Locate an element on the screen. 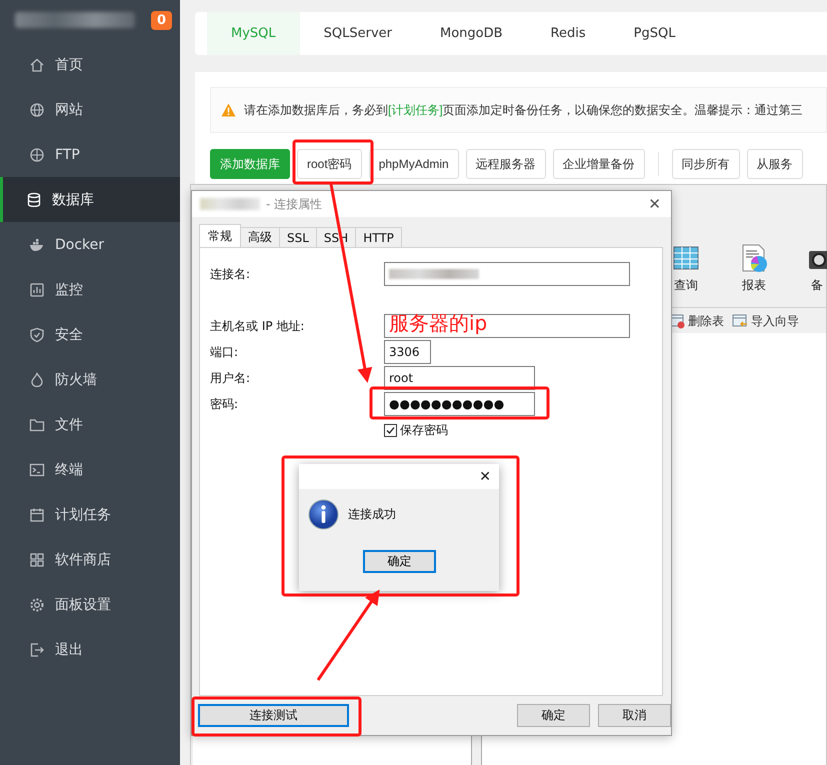  sidebar-item: 终端 is located at coordinates (90, 469).